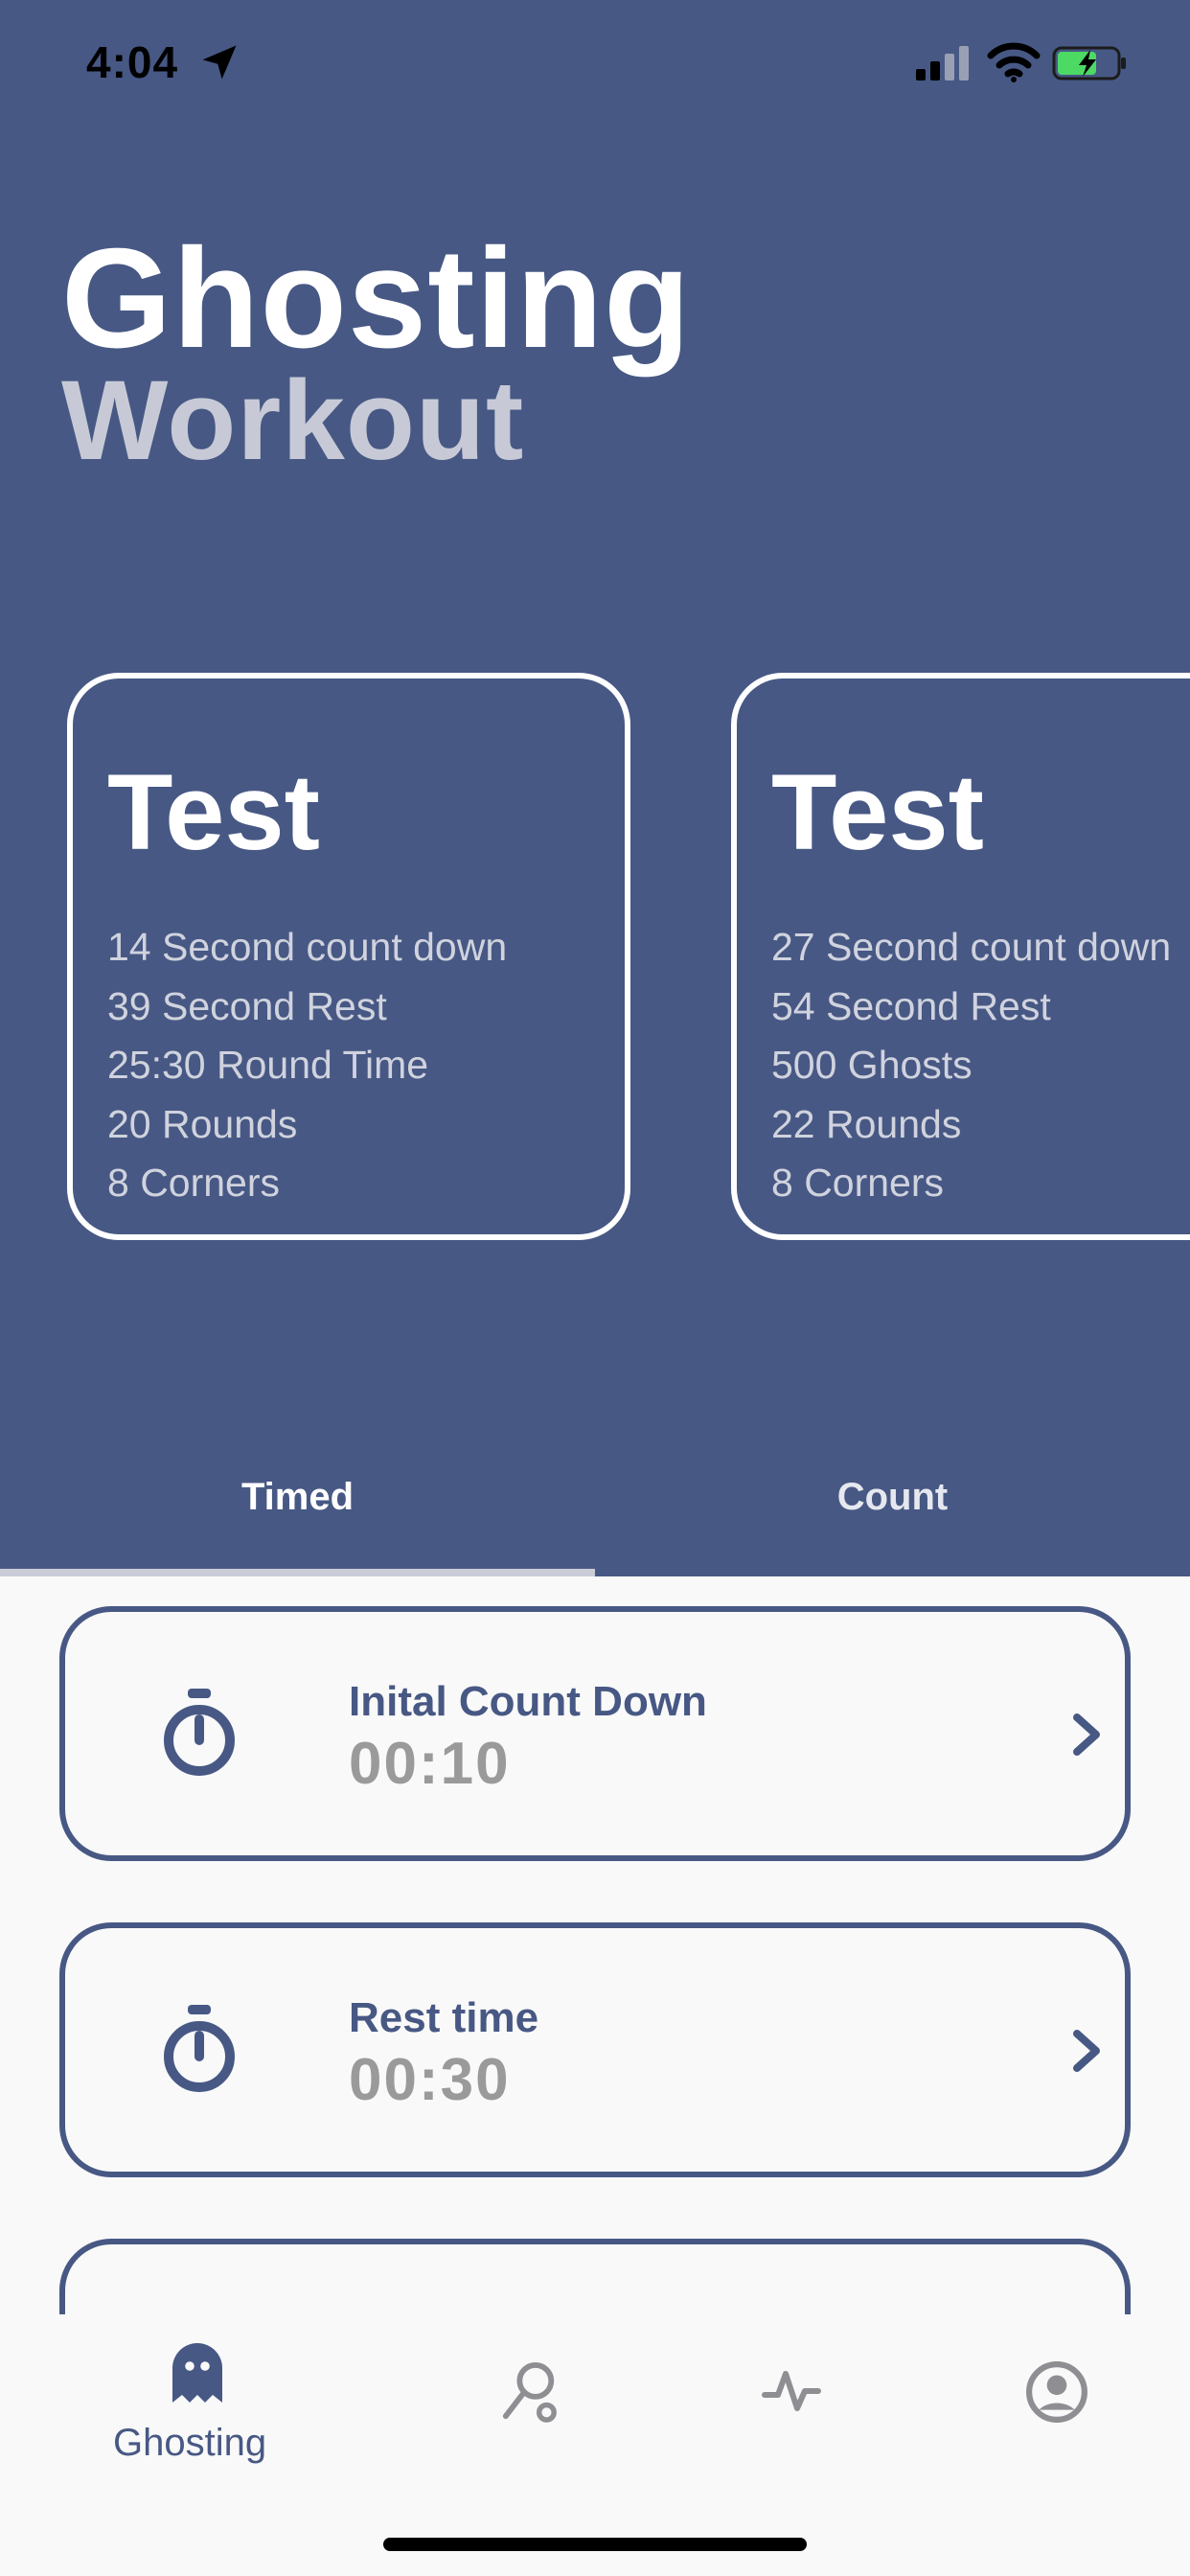 The height and width of the screenshot is (2576, 1190). Describe the element at coordinates (430, 2080) in the screenshot. I see `setting-value: 00:30` at that location.